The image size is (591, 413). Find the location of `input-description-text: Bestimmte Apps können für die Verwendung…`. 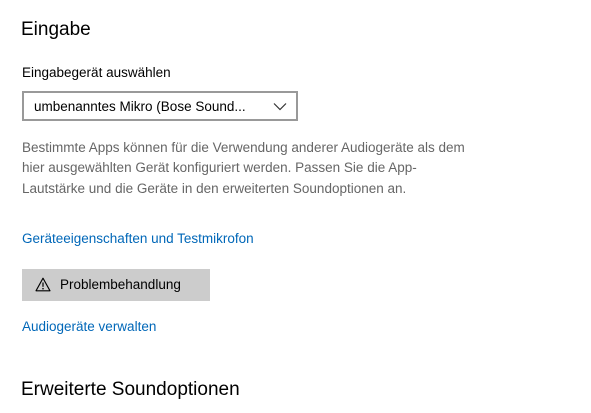

input-description-text: Bestimmte Apps können für die Verwendung… is located at coordinates (243, 168).